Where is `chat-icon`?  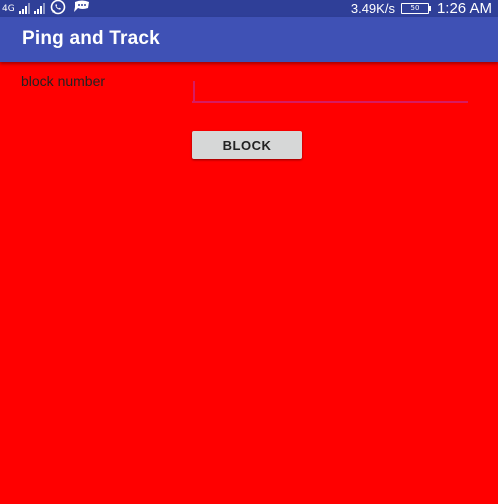
chat-icon is located at coordinates (82, 9).